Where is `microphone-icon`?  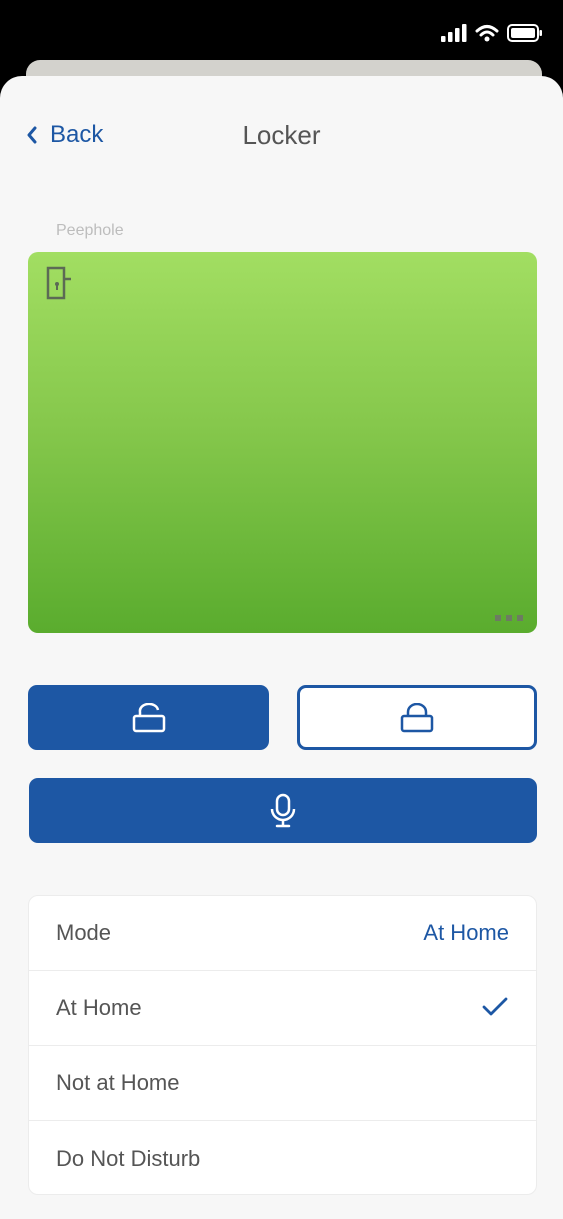
microphone-icon is located at coordinates (283, 810).